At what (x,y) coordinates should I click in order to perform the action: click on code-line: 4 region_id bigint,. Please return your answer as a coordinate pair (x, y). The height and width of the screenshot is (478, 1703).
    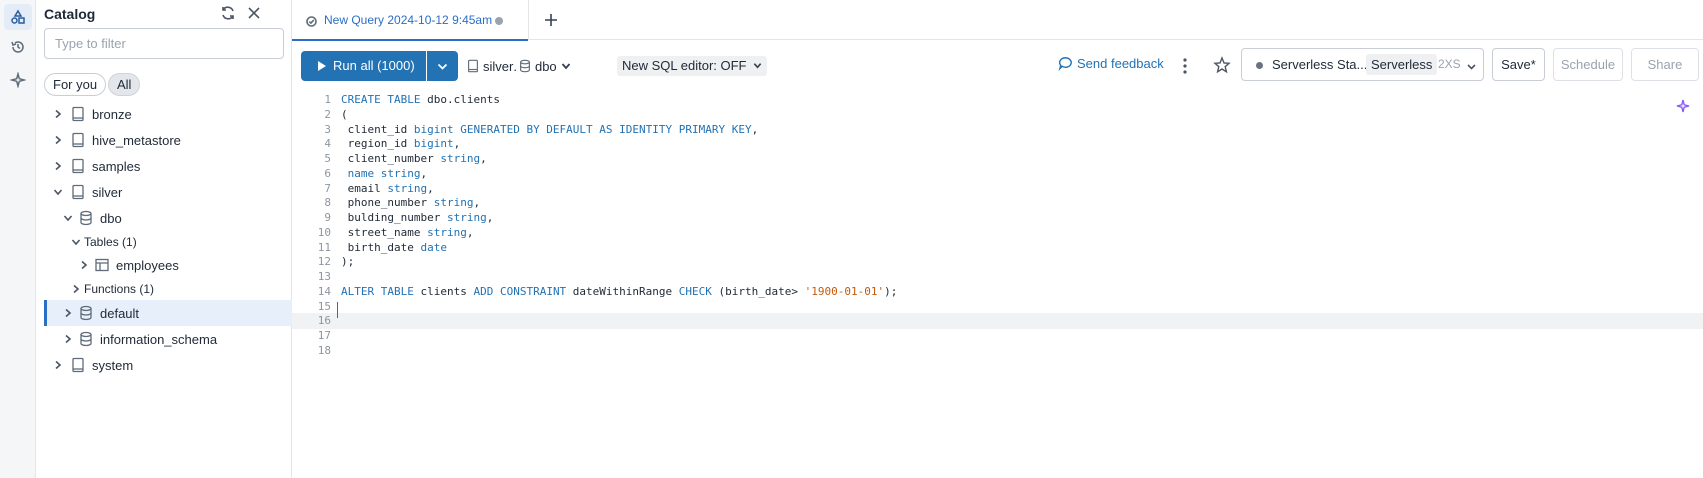
    Looking at the image, I should click on (997, 144).